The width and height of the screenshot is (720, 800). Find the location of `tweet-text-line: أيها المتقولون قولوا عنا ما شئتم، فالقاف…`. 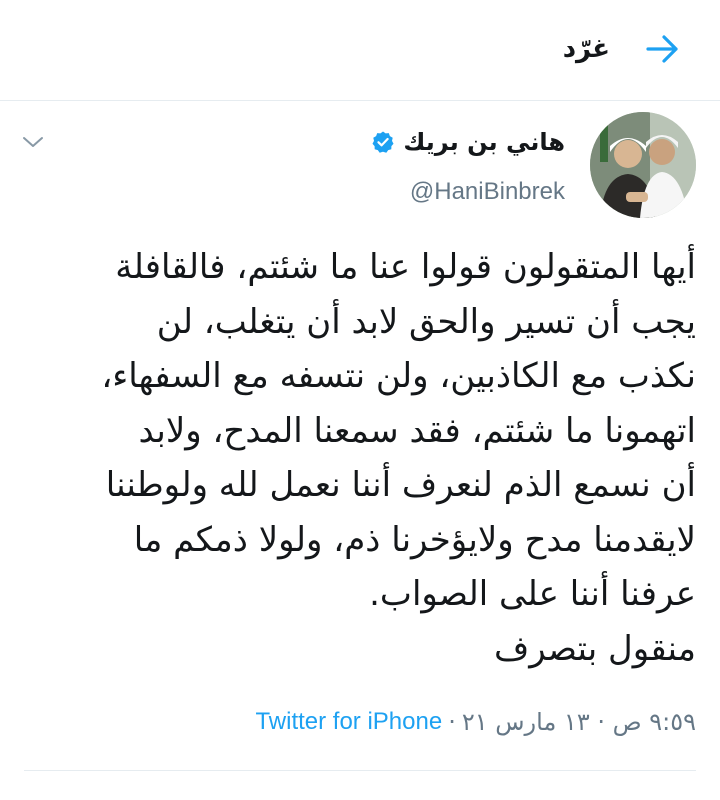

tweet-text-line: أيها المتقولون قولوا عنا ما شئتم، فالقاف… is located at coordinates (405, 267).